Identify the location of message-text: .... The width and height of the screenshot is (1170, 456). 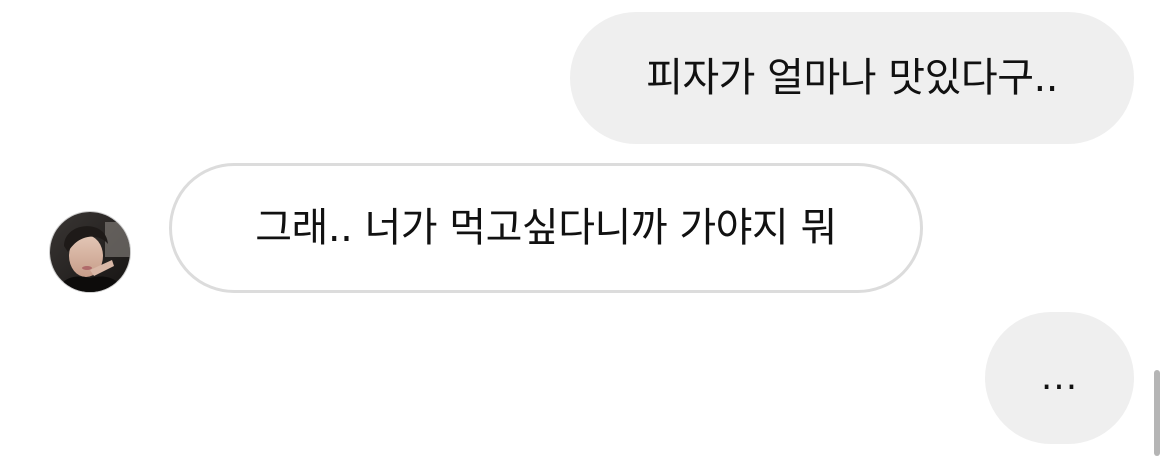
(1059, 377).